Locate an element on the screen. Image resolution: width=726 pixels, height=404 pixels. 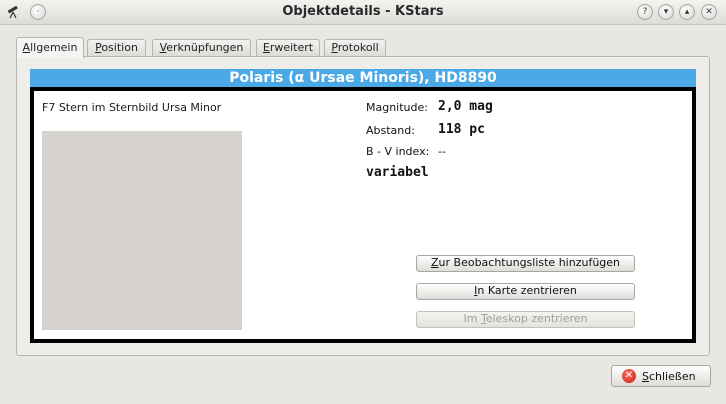
tab-label: osition is located at coordinates (119, 47).